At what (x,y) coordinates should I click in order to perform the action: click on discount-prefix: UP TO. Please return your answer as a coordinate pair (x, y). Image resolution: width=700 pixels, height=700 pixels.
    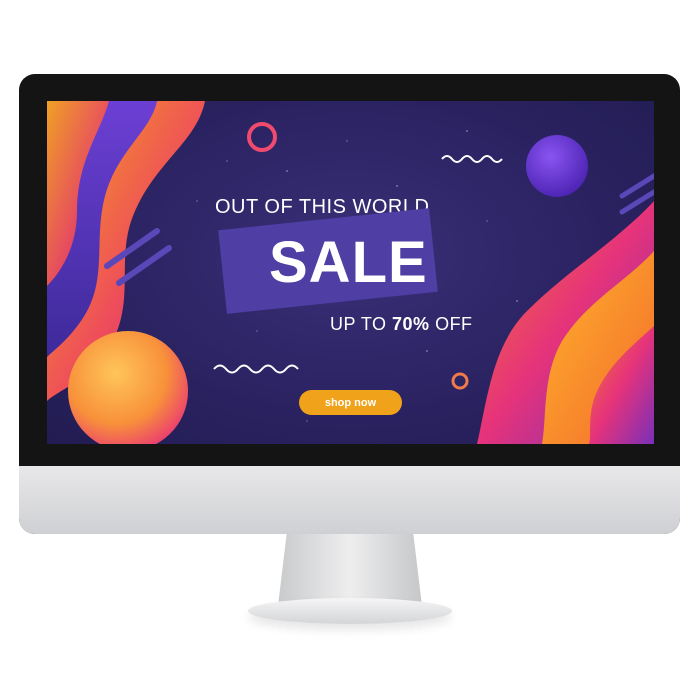
    Looking at the image, I should click on (361, 324).